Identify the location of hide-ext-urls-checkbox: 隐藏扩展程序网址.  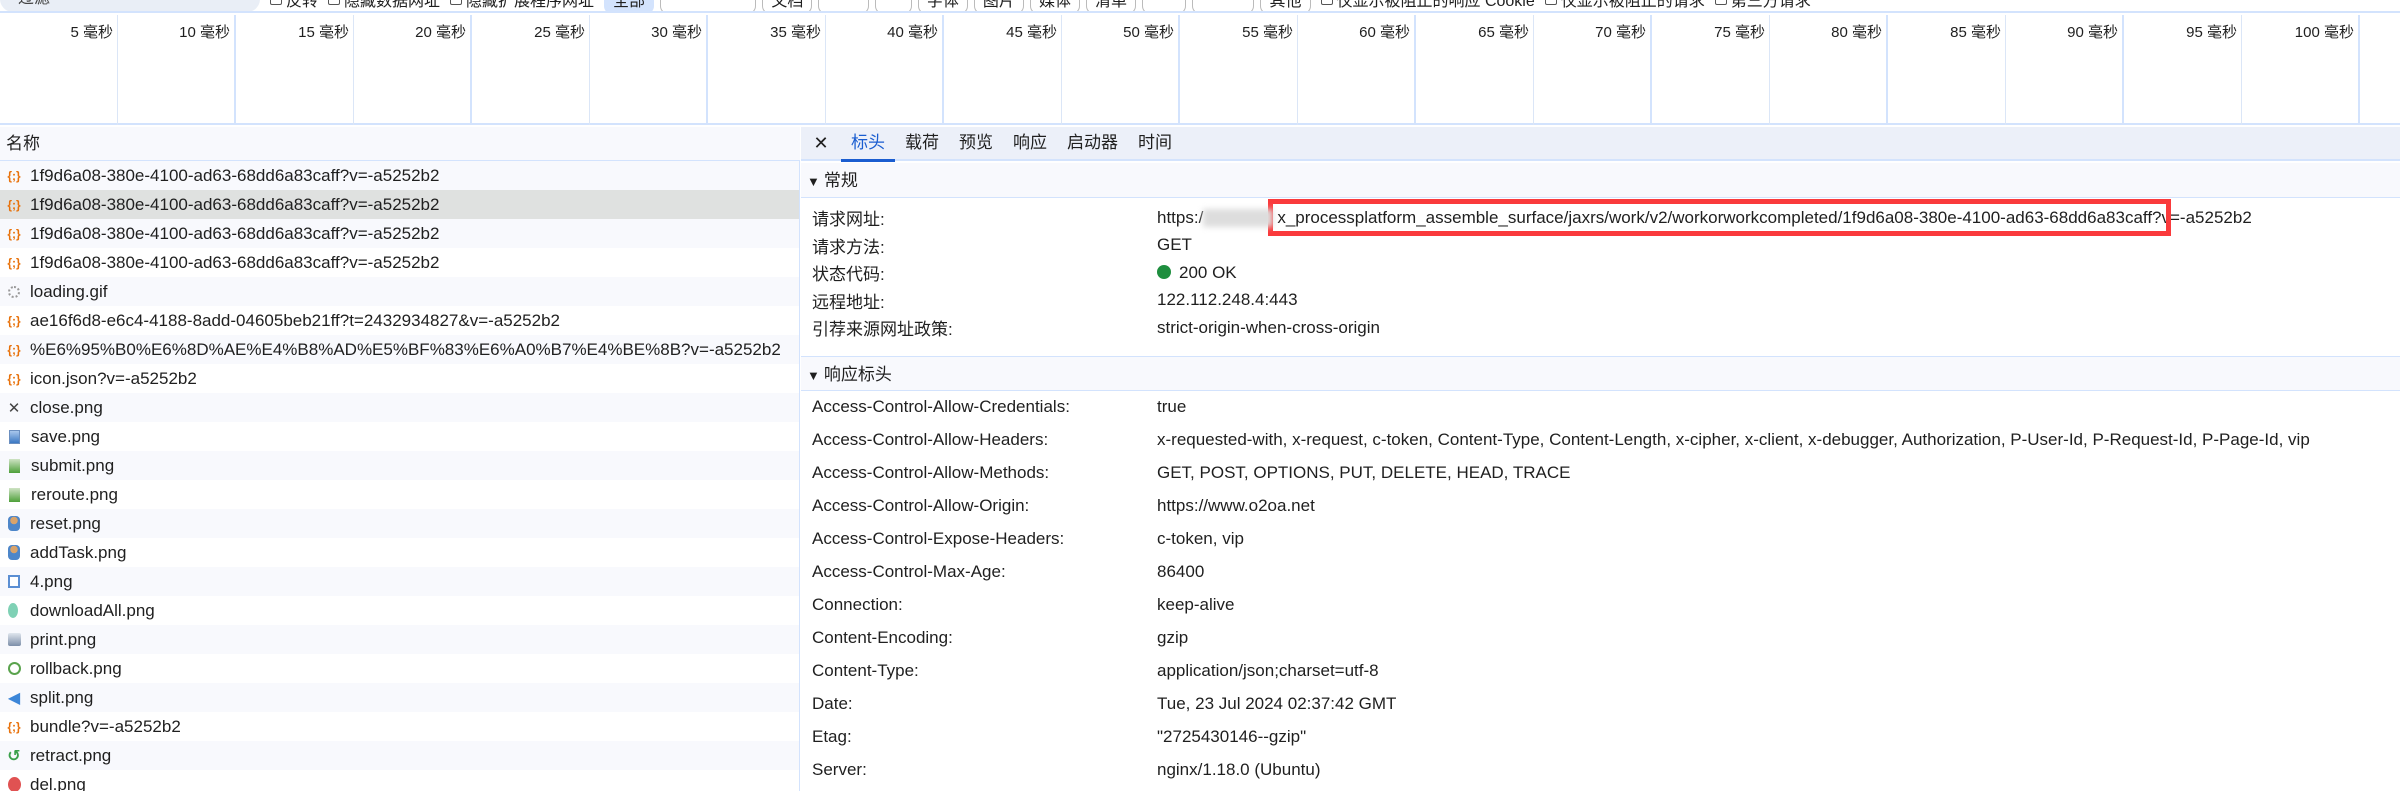
(522, 5).